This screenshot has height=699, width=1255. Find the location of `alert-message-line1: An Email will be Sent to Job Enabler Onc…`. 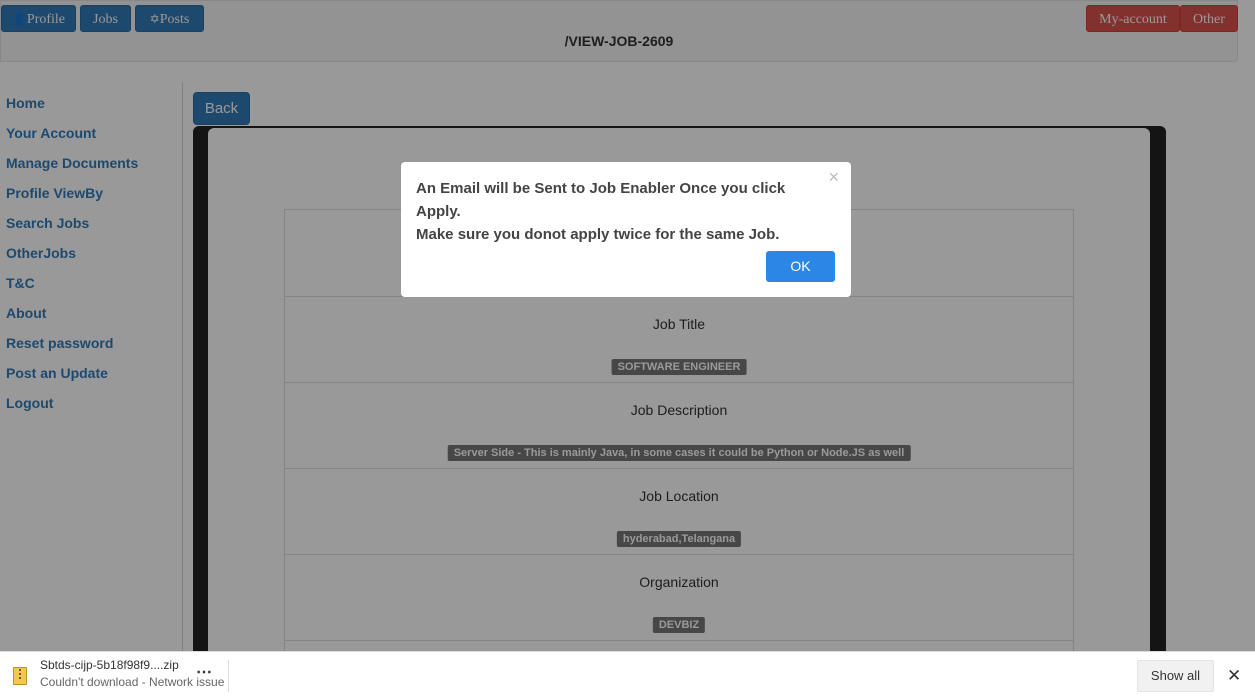

alert-message-line1: An Email will be Sent to Job Enabler Onc… is located at coordinates (601, 200).